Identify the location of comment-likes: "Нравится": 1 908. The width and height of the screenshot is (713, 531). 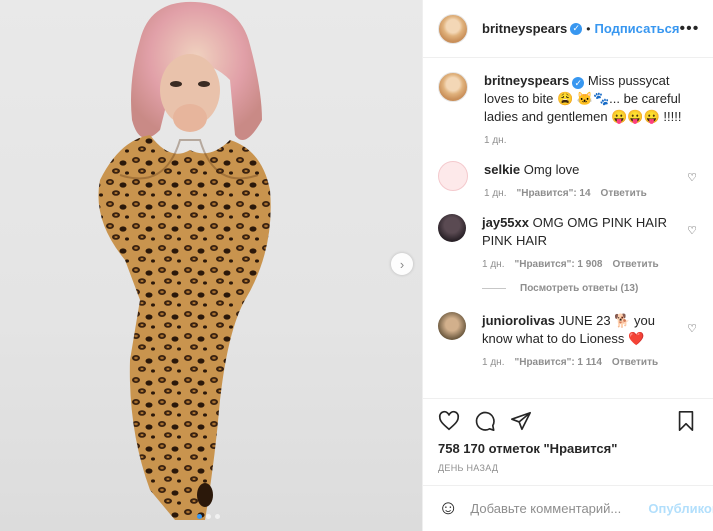
(558, 265).